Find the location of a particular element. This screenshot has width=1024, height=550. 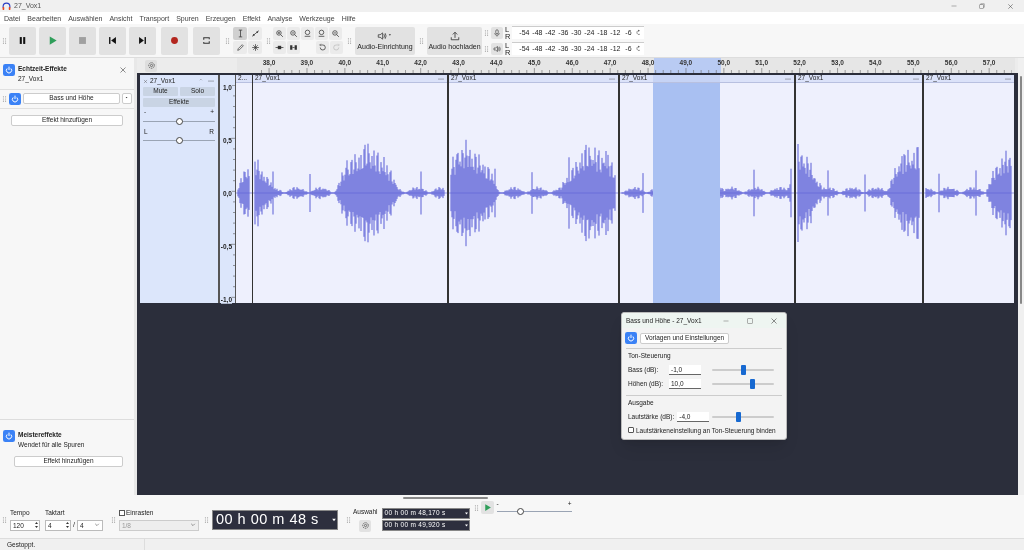

pause-button is located at coordinates (22, 40).